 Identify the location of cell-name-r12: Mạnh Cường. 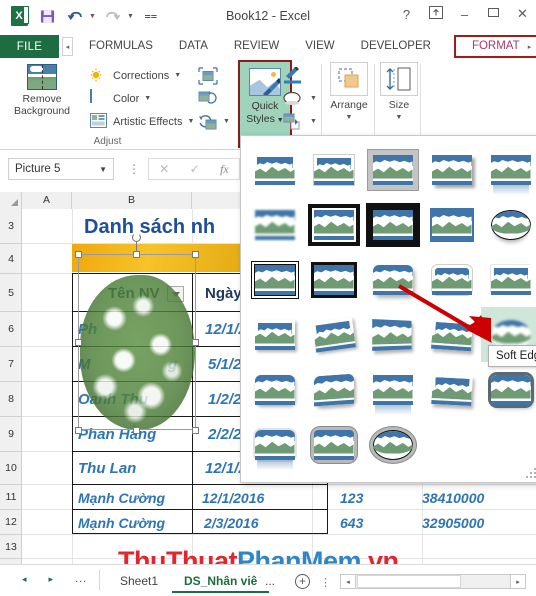
(121, 522).